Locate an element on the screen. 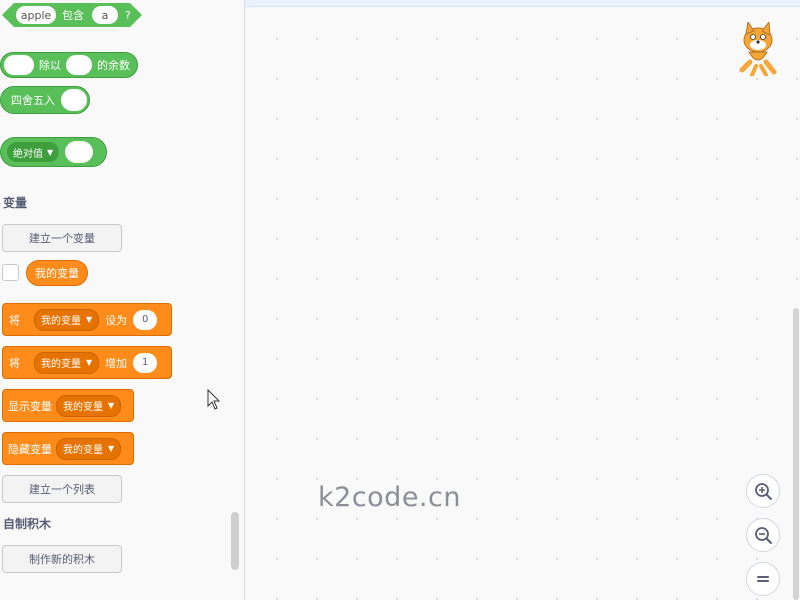 The height and width of the screenshot is (600, 800). zoom-out-button is located at coordinates (763, 535).